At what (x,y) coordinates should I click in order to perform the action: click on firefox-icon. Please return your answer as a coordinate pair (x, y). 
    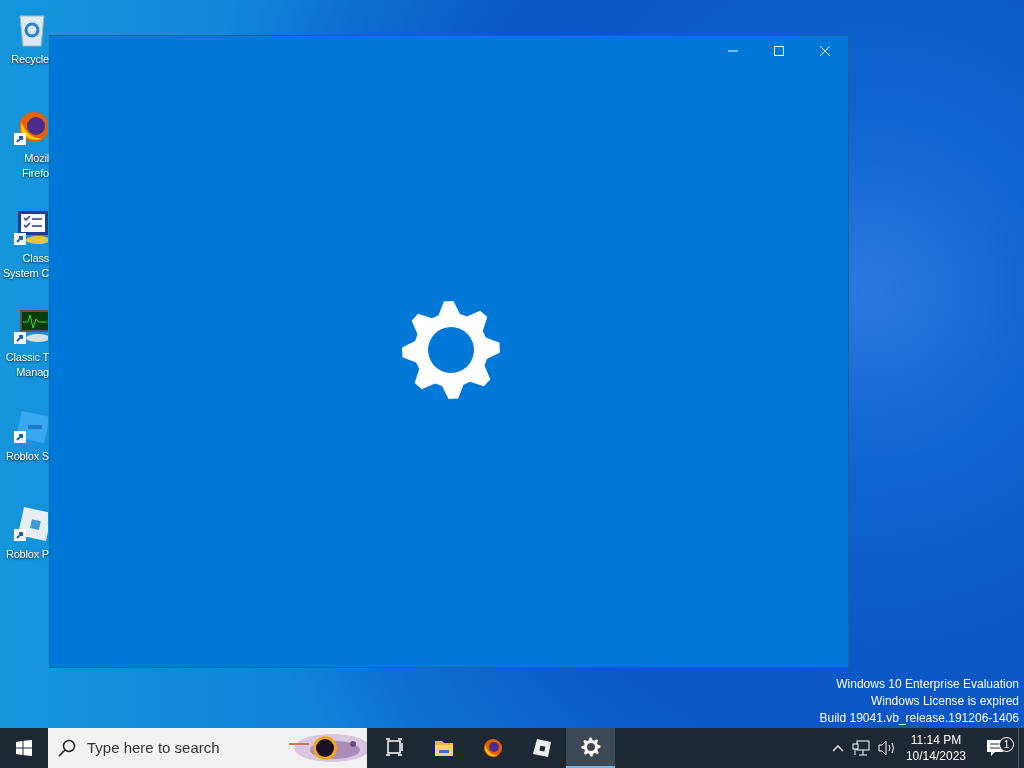
    Looking at the image, I should click on (492, 748).